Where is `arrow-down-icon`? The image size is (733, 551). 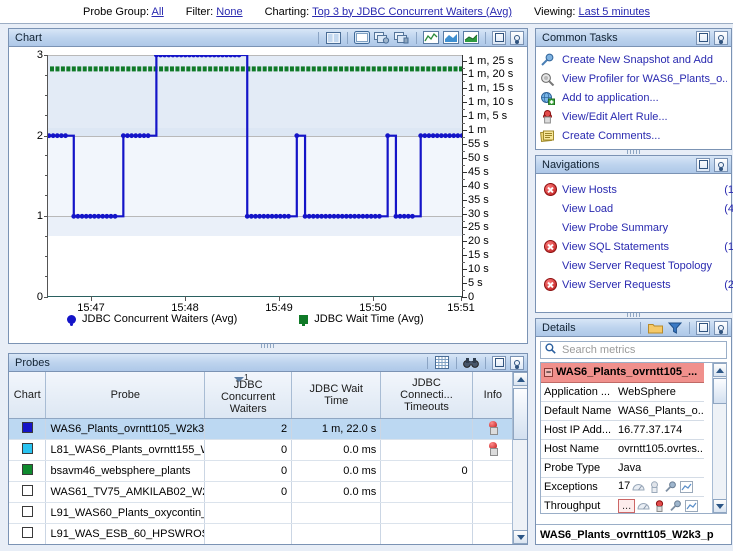
arrow-down-icon is located at coordinates (520, 537).